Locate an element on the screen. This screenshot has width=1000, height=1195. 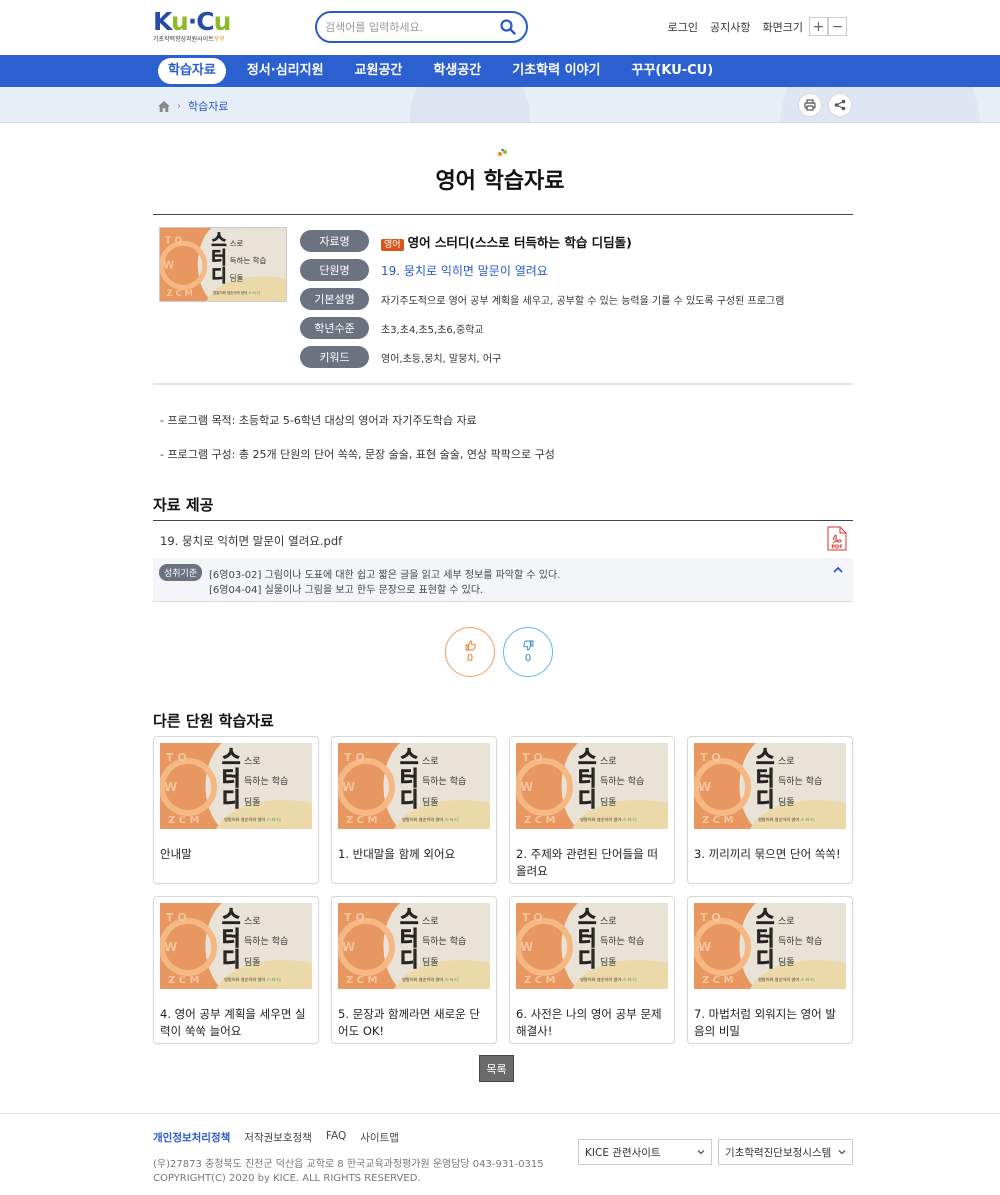
main-nav: 학습자료 정서·심리지원 교원공간 학생공간 기초학력 이야기 꾸꾸(KU-CU) is located at coordinates (500, 71).